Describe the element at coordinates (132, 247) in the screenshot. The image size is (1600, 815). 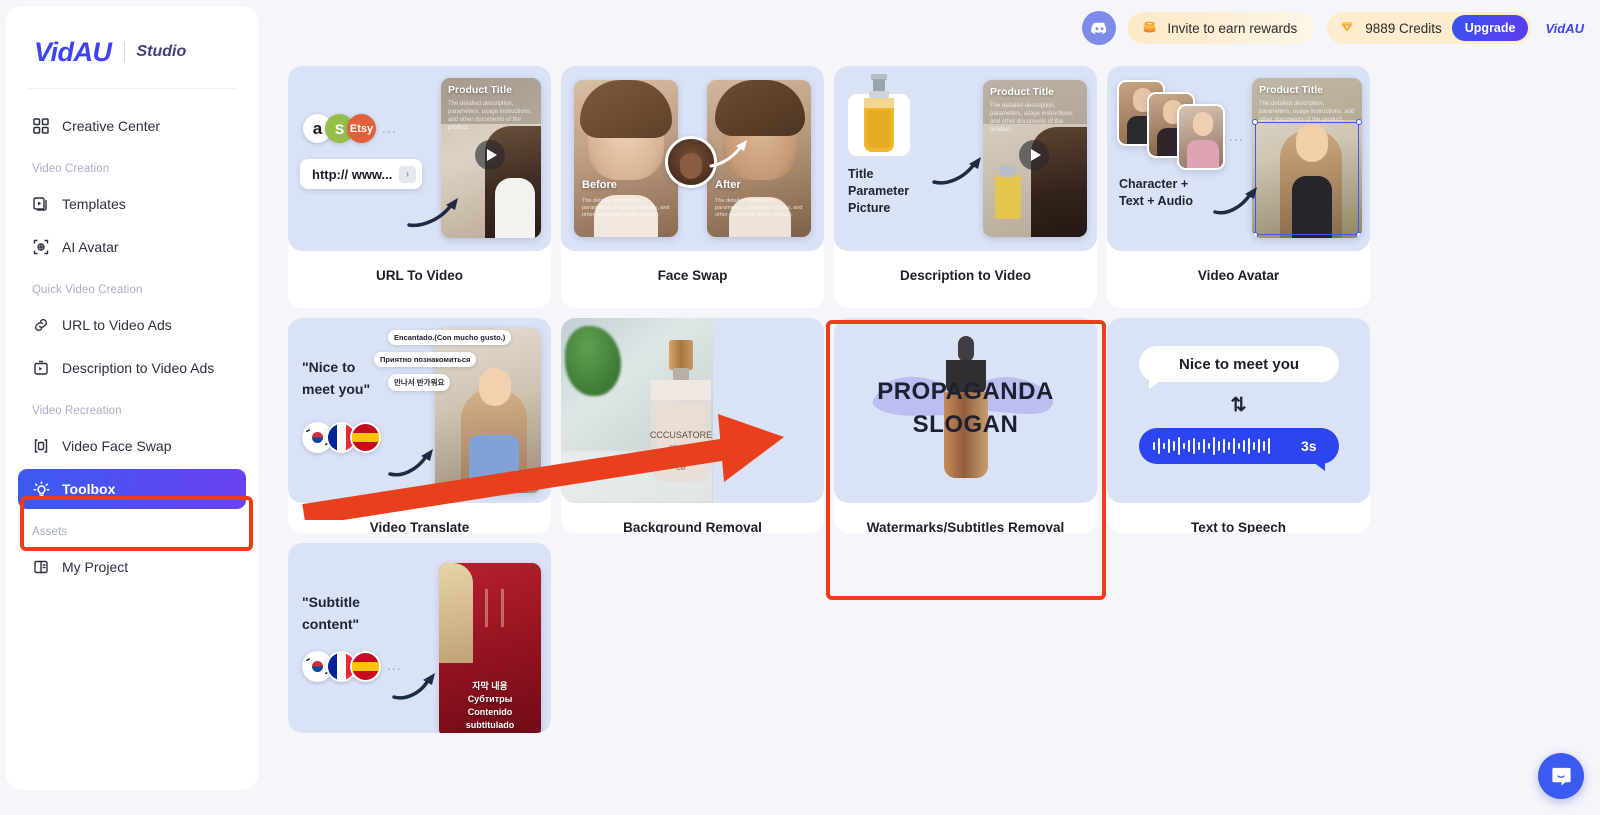
I see `sidebar-item-ai-avatar: AI Avatar` at that location.